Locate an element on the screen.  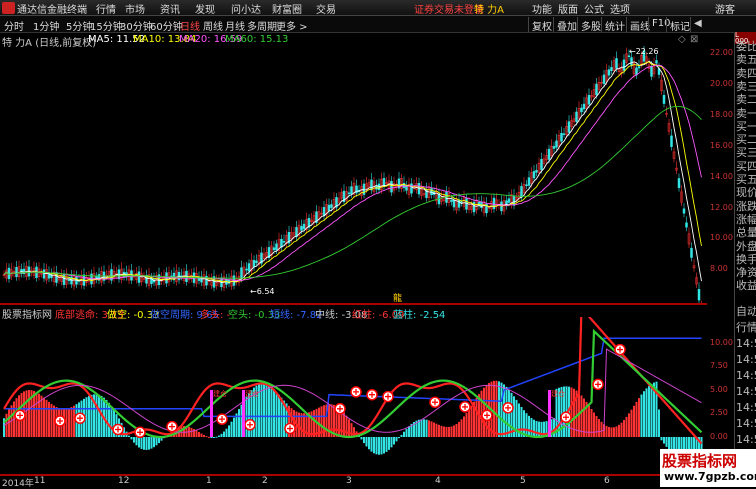
ind-tick: 5.00 is located at coordinates (719, 389).